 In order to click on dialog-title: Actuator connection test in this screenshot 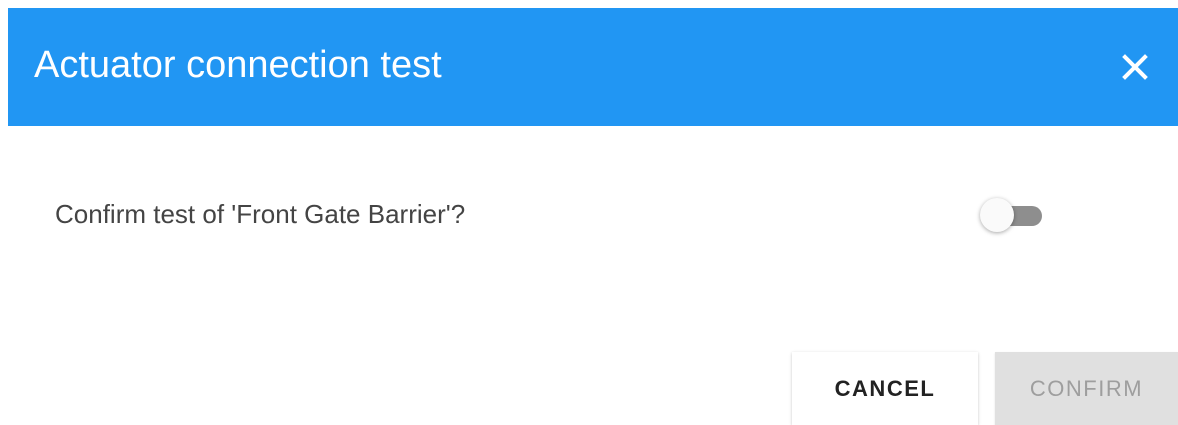, I will do `click(238, 65)`.